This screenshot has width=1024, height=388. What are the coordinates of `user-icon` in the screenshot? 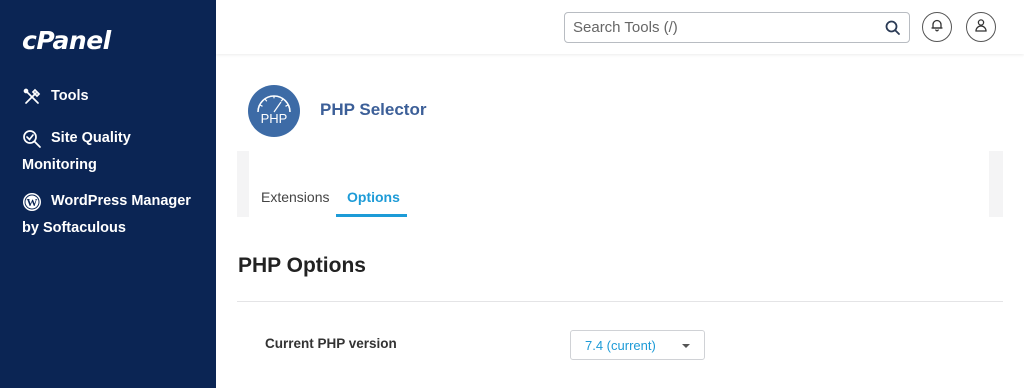 It's located at (981, 27).